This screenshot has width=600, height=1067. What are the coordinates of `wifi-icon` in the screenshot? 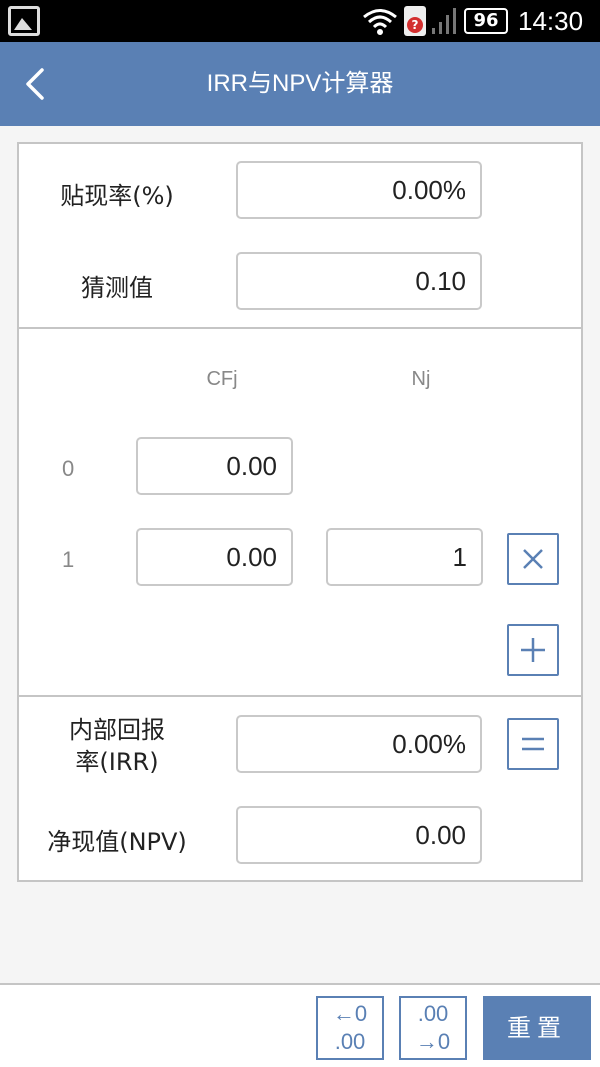 It's located at (380, 22).